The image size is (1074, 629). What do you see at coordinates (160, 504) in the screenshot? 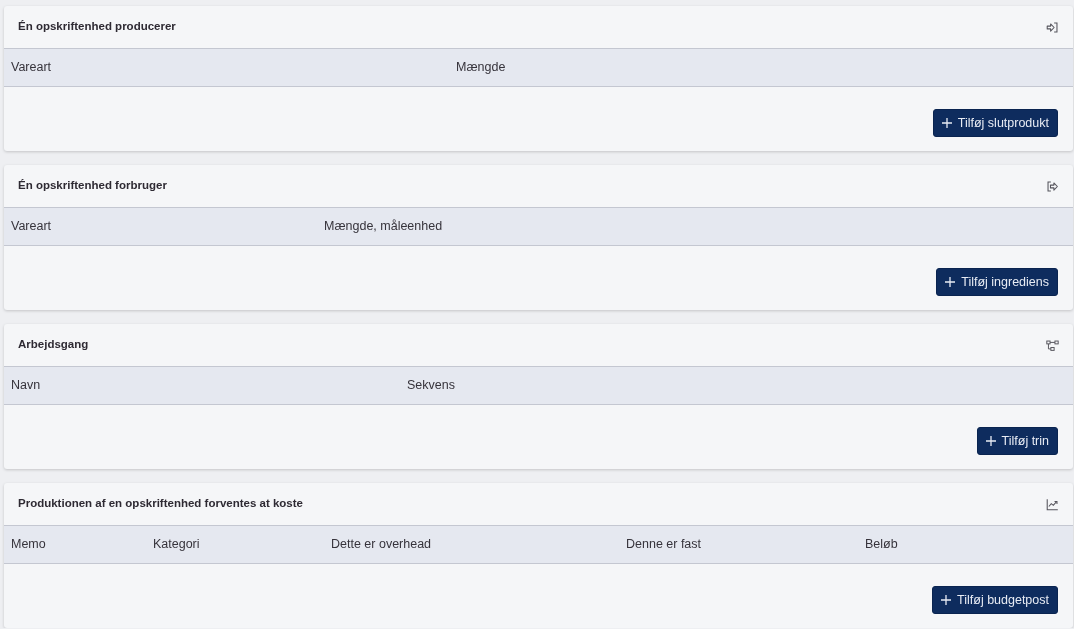
I see `section-title: Produktionen af en opskriftenhed forventes at koste` at bounding box center [160, 504].